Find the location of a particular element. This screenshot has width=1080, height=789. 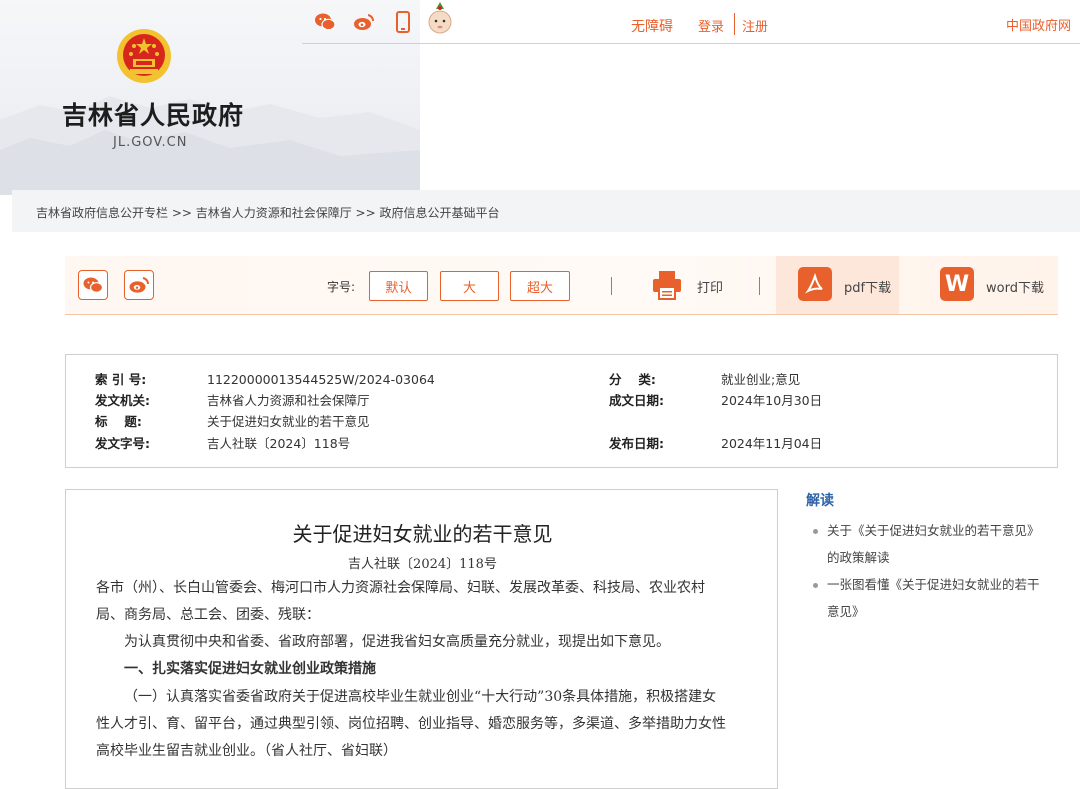

title-label: 标 题: is located at coordinates (118, 421).